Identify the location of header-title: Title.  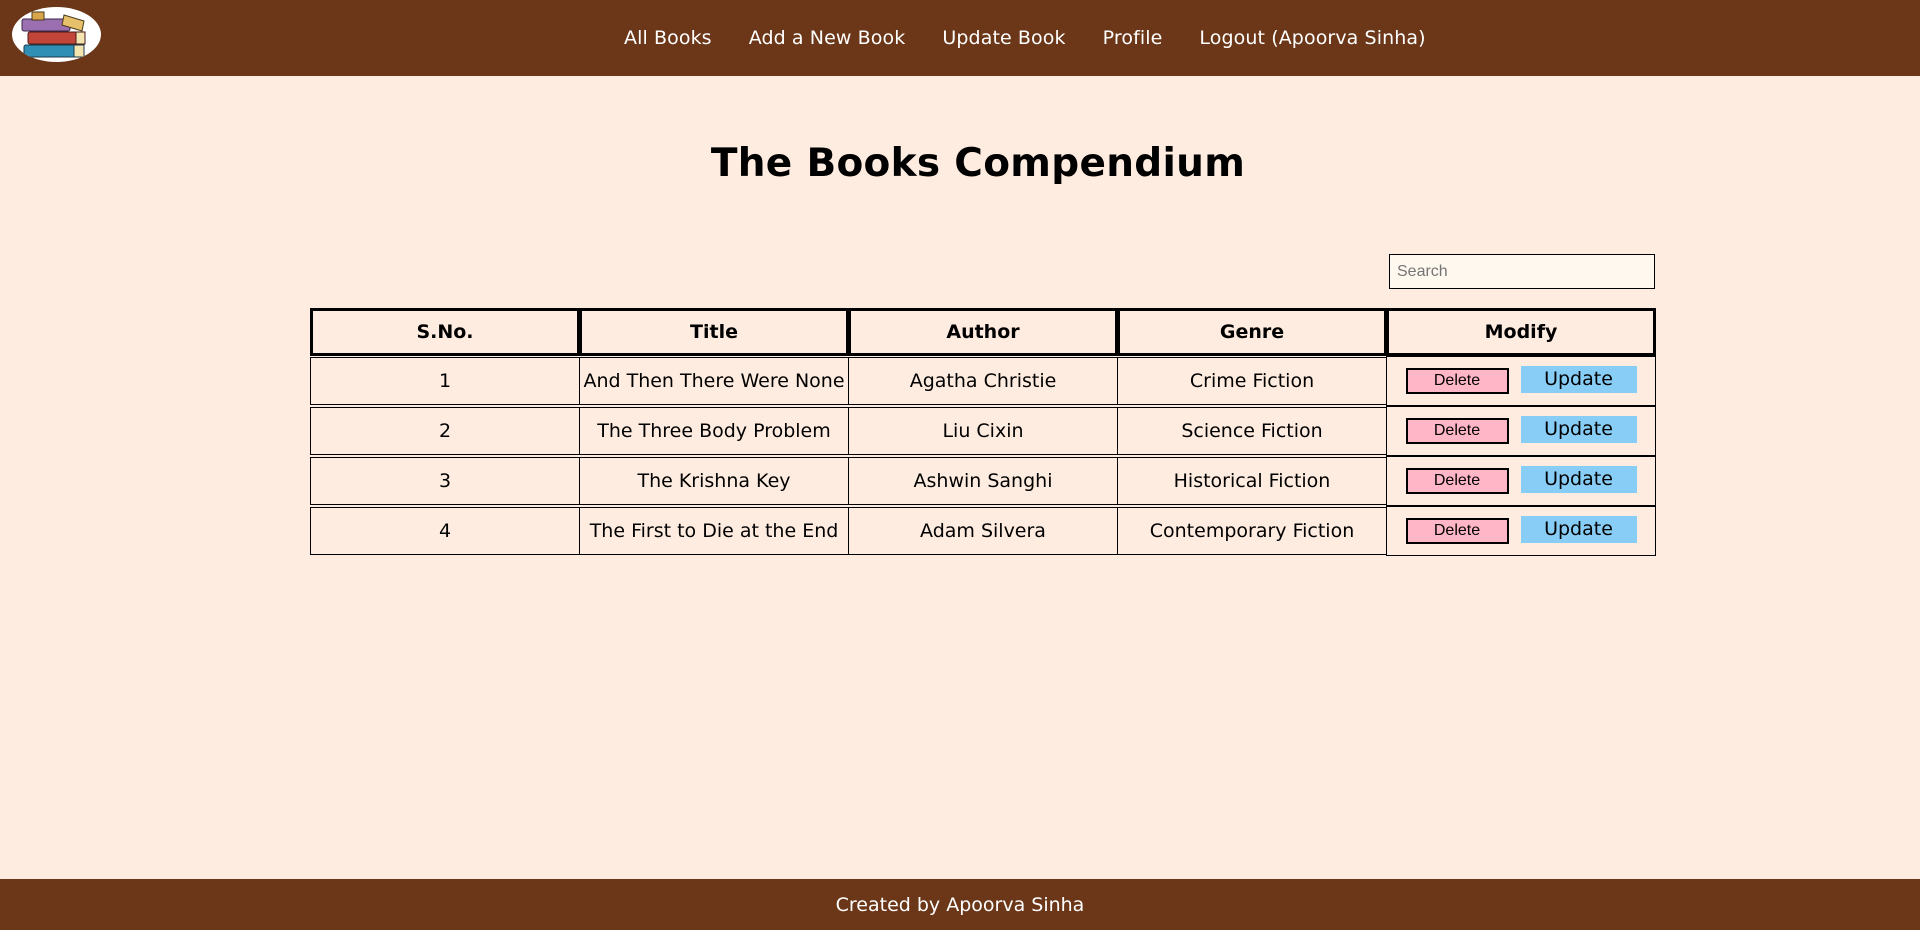
(714, 332).